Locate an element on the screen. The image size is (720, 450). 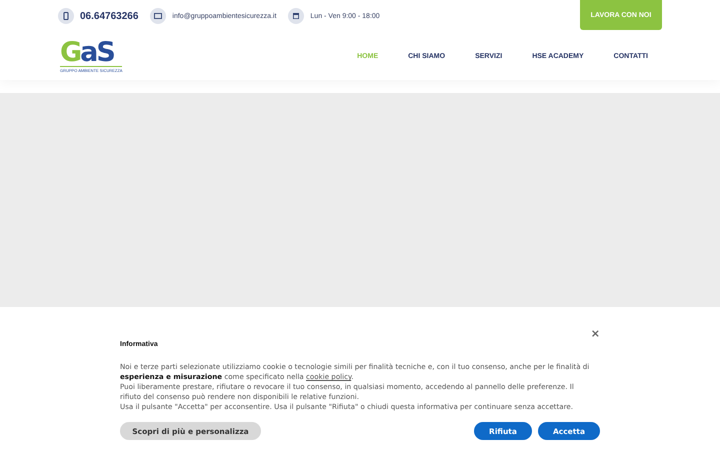
logo-mark: GaS is located at coordinates (87, 53).